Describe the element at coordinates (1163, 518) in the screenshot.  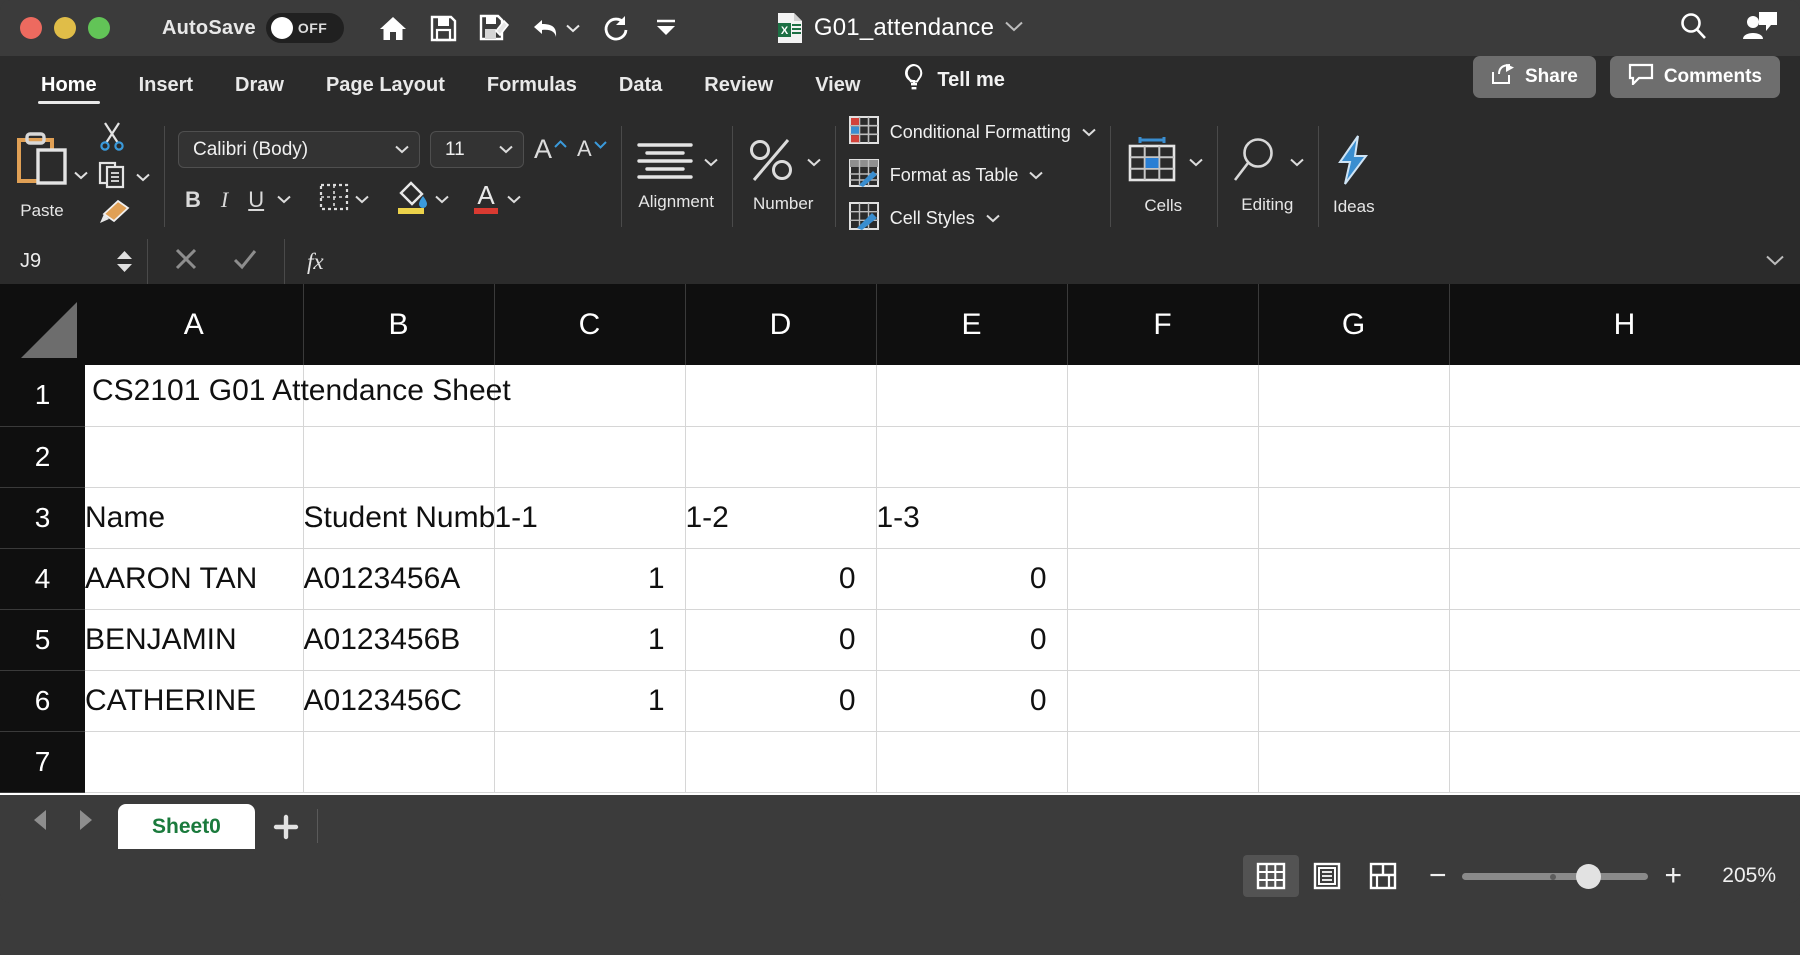
I see `cell-f3` at that location.